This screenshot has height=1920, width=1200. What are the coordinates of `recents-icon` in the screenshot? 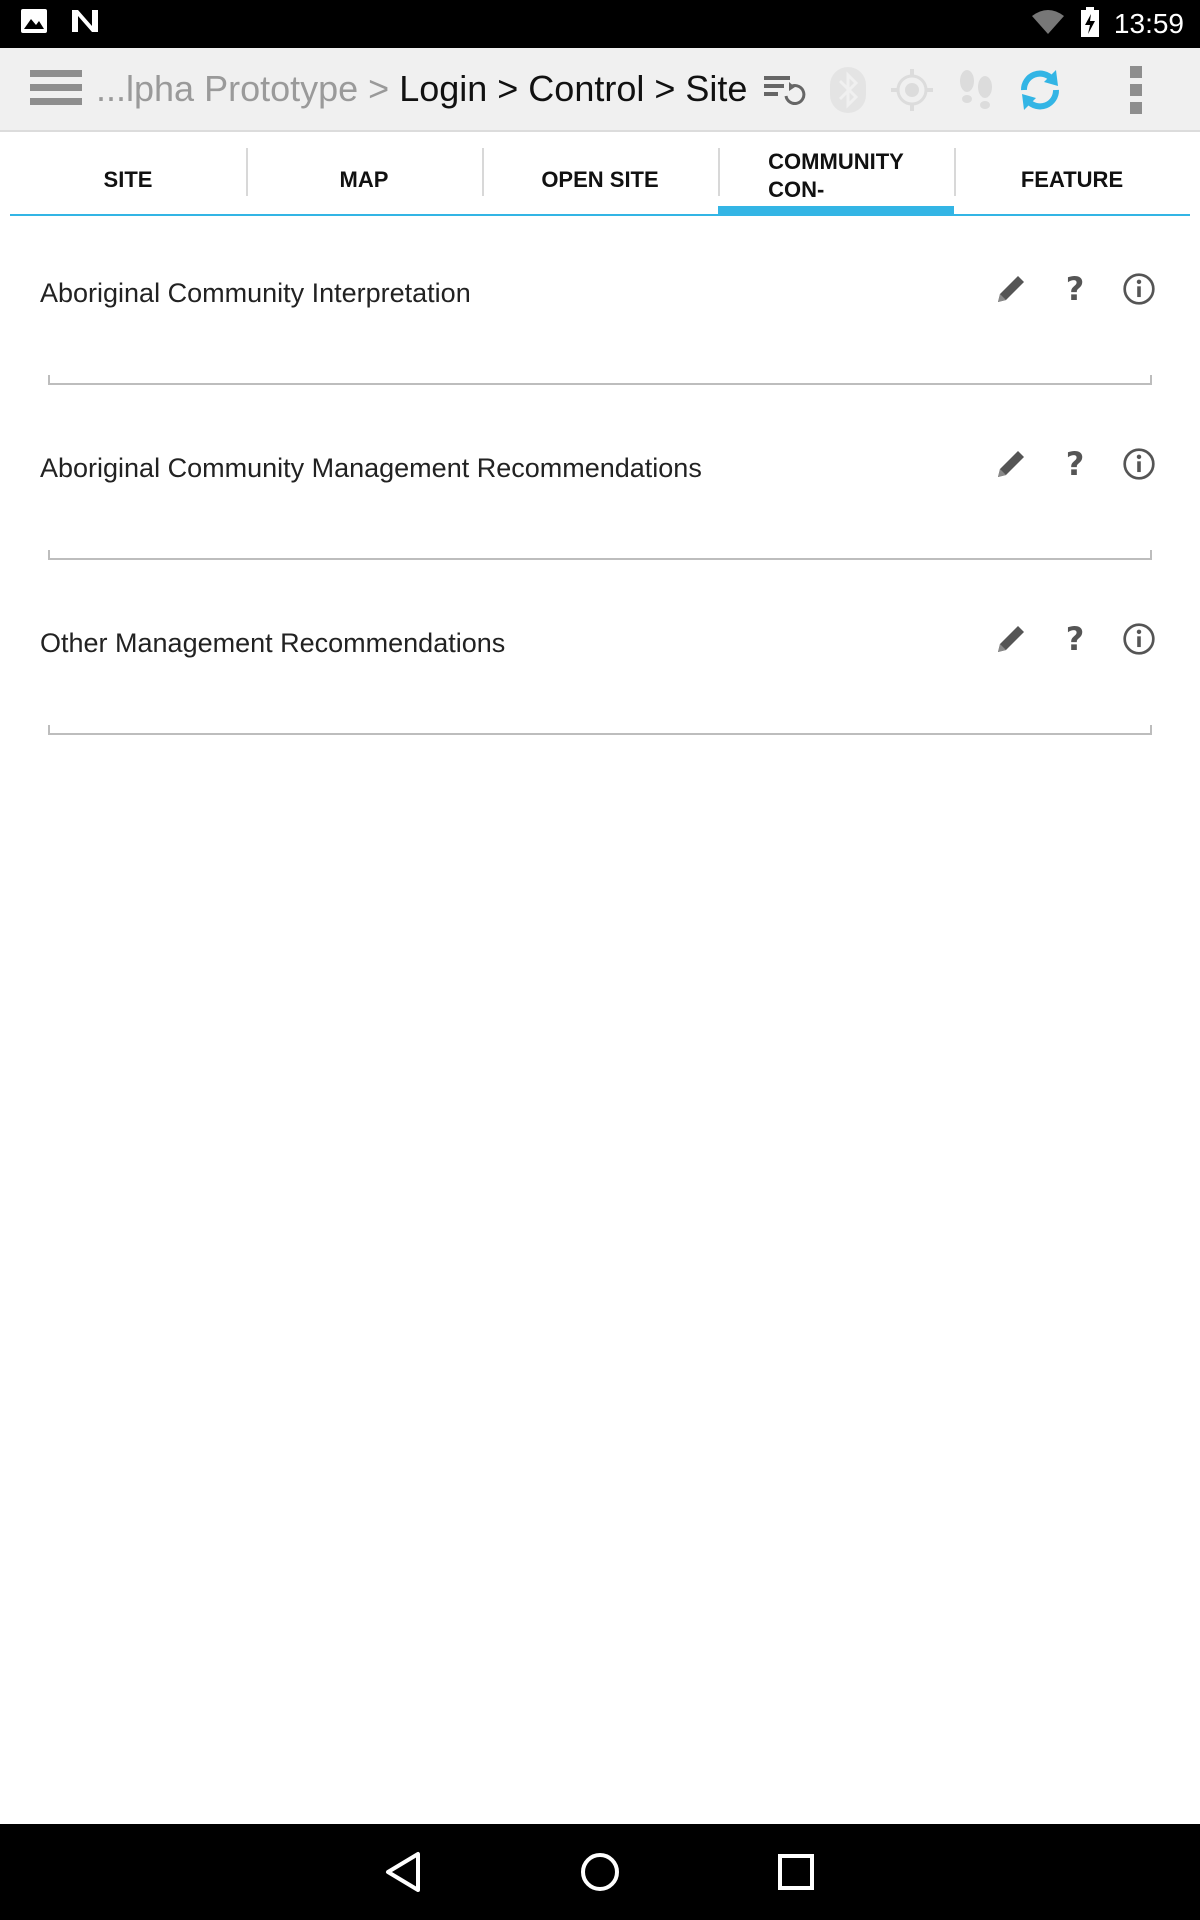 It's located at (796, 1872).